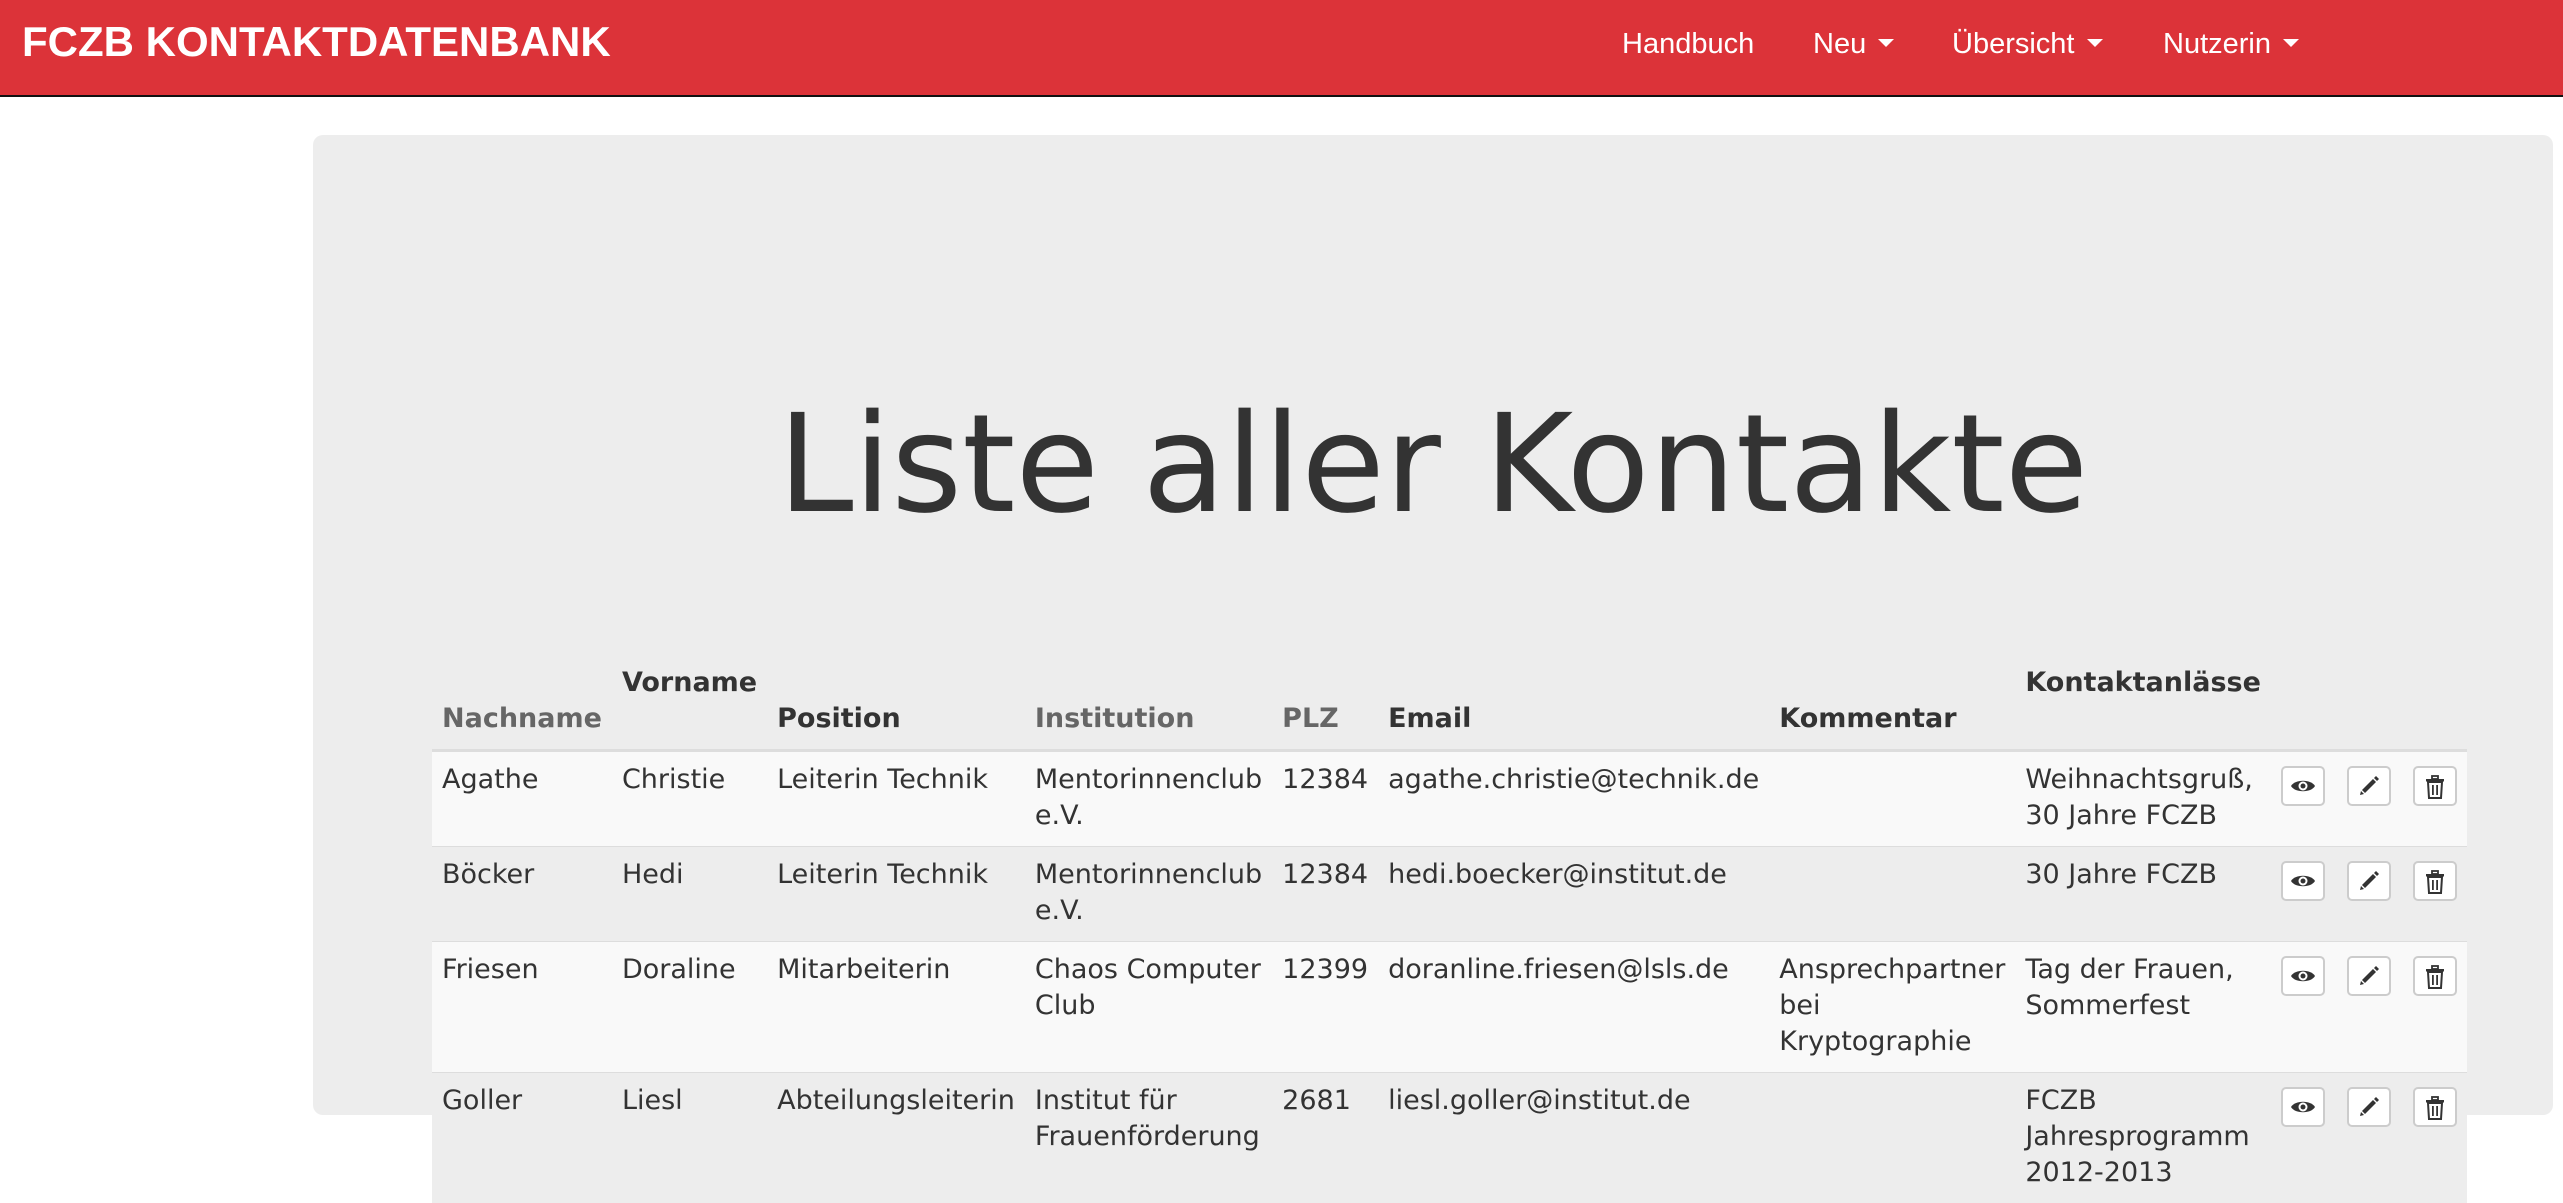 This screenshot has width=2563, height=1203. I want to click on column-header-institution: Institution, so click(1148, 703).